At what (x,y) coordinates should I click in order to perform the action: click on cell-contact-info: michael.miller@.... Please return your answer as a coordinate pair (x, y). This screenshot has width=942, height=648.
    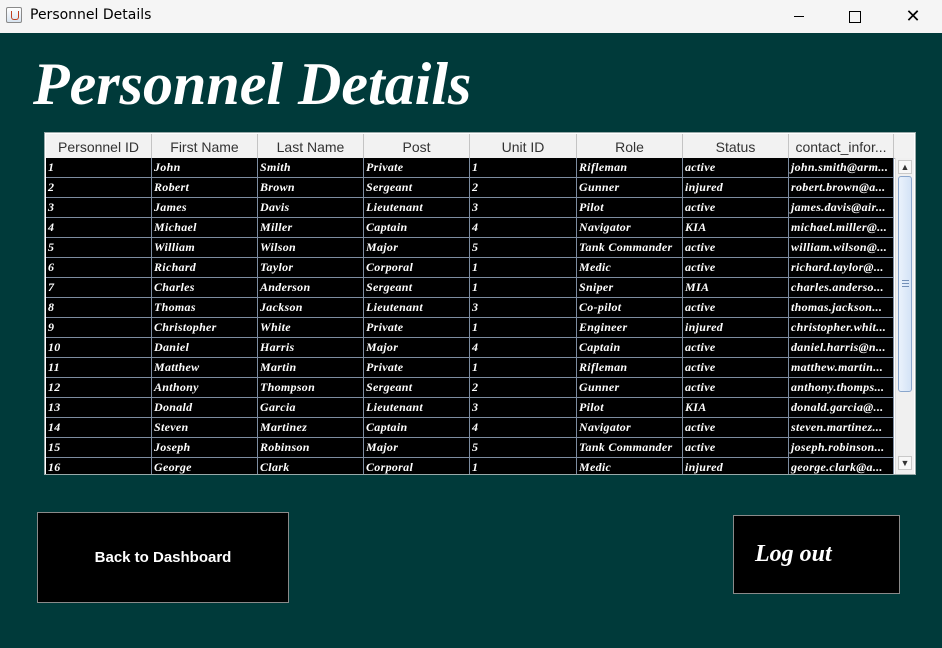
    Looking at the image, I should click on (841, 228).